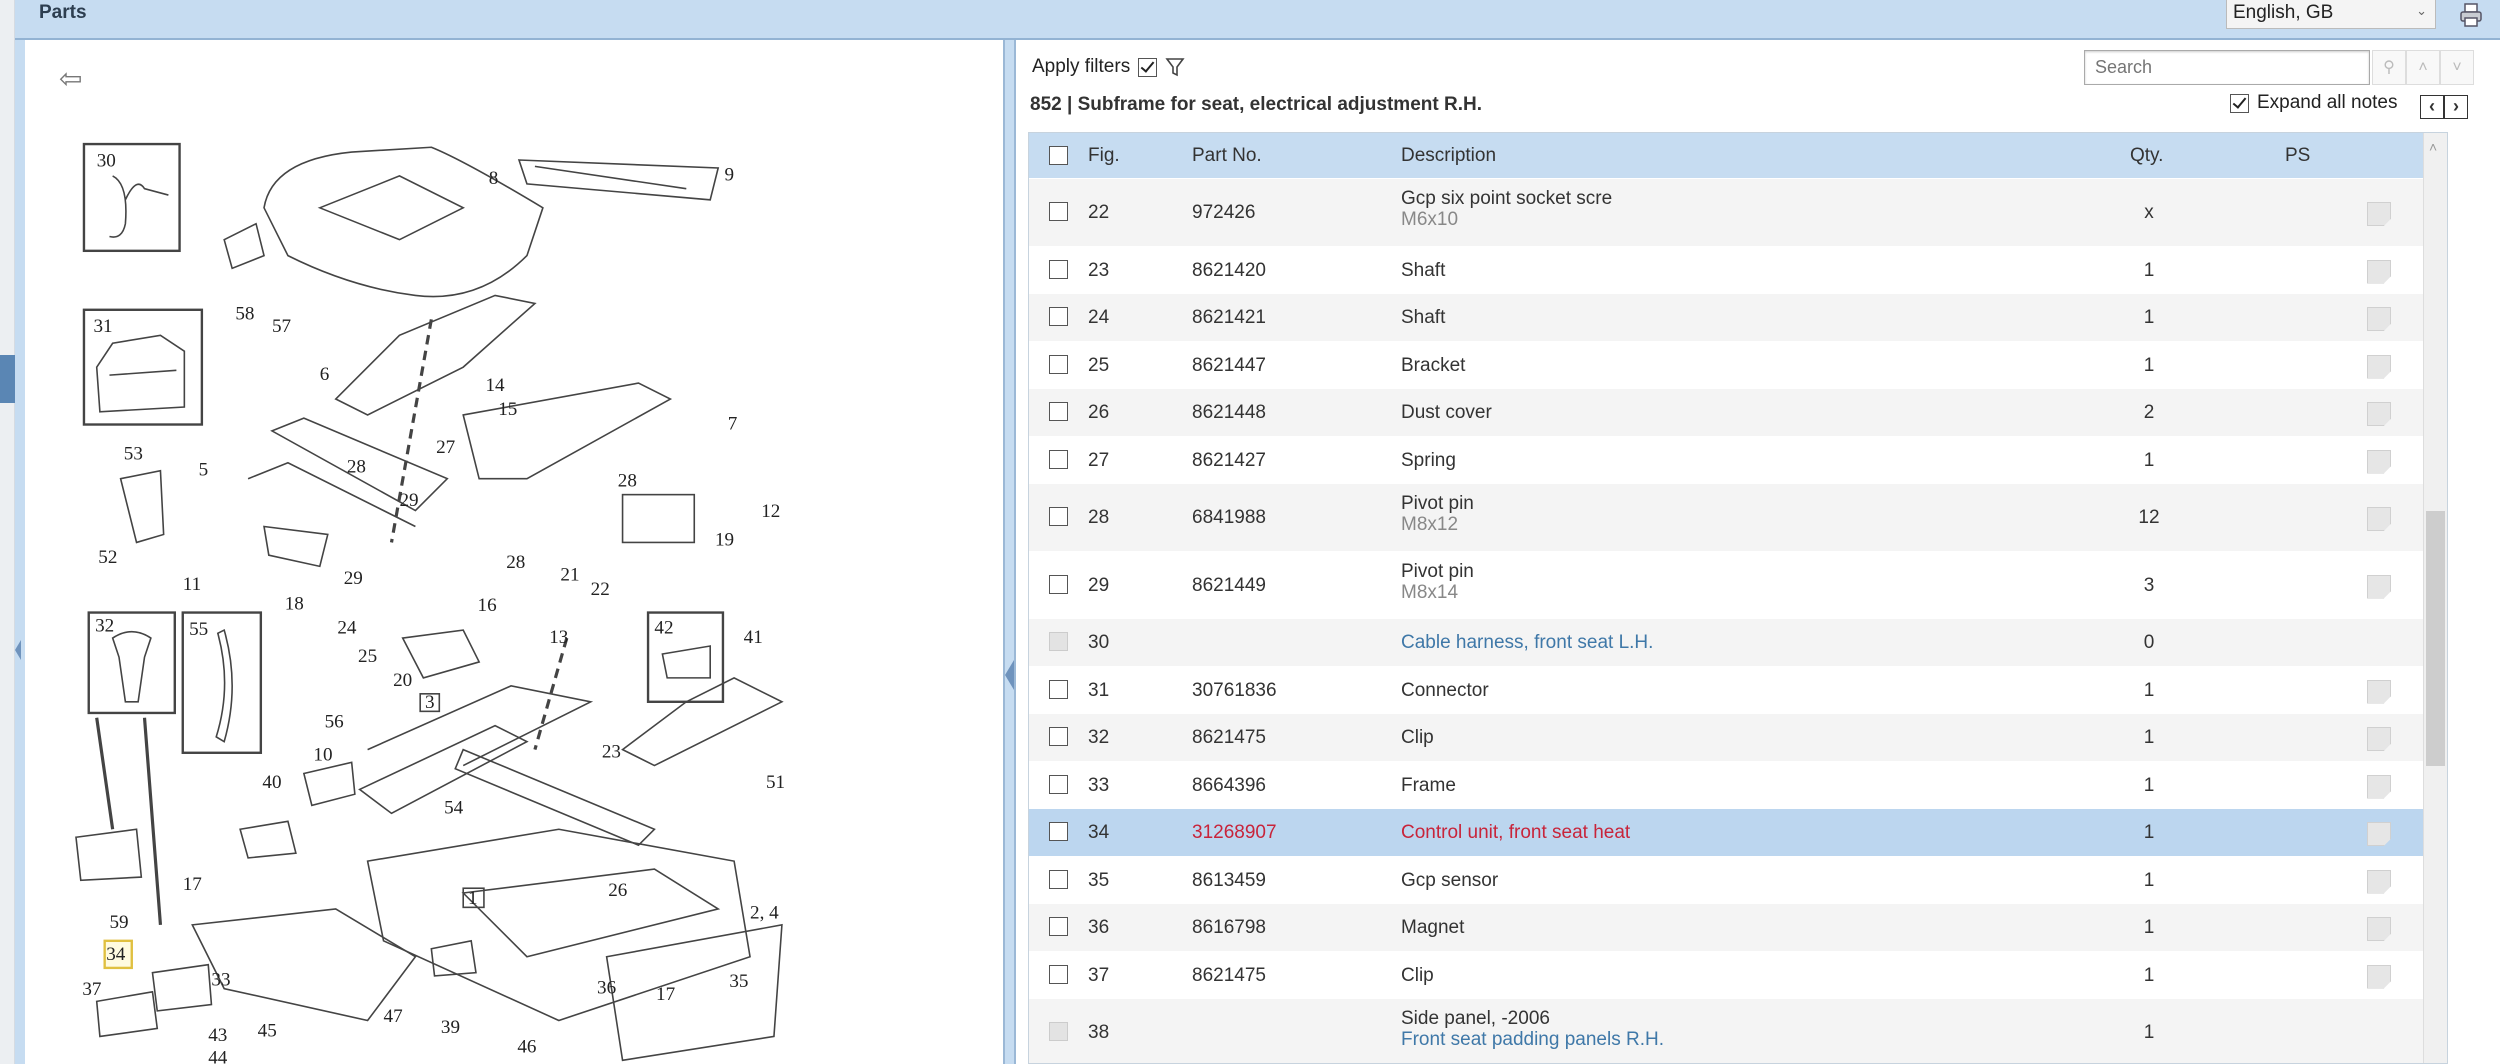  What do you see at coordinates (494, 178) in the screenshot?
I see `callout-8: 8` at bounding box center [494, 178].